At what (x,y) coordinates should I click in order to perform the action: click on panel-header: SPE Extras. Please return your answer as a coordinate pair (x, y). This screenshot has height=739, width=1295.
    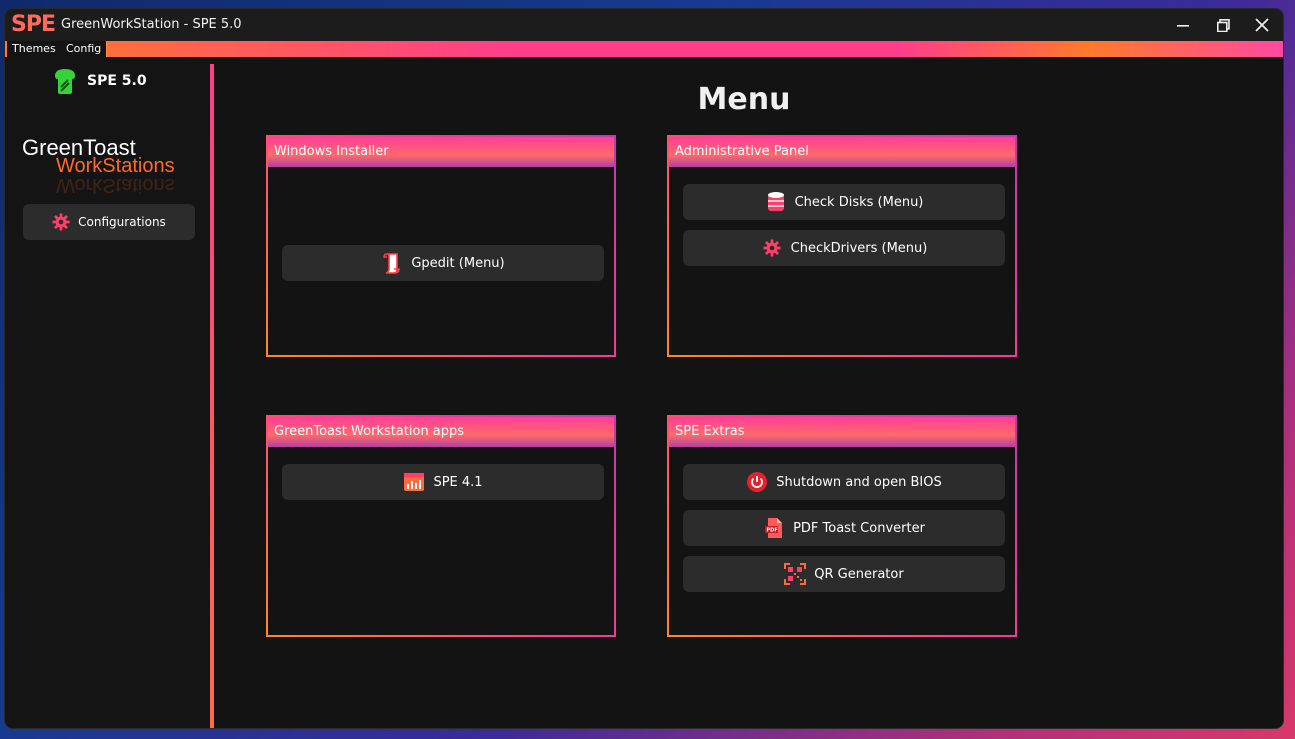
    Looking at the image, I should click on (842, 432).